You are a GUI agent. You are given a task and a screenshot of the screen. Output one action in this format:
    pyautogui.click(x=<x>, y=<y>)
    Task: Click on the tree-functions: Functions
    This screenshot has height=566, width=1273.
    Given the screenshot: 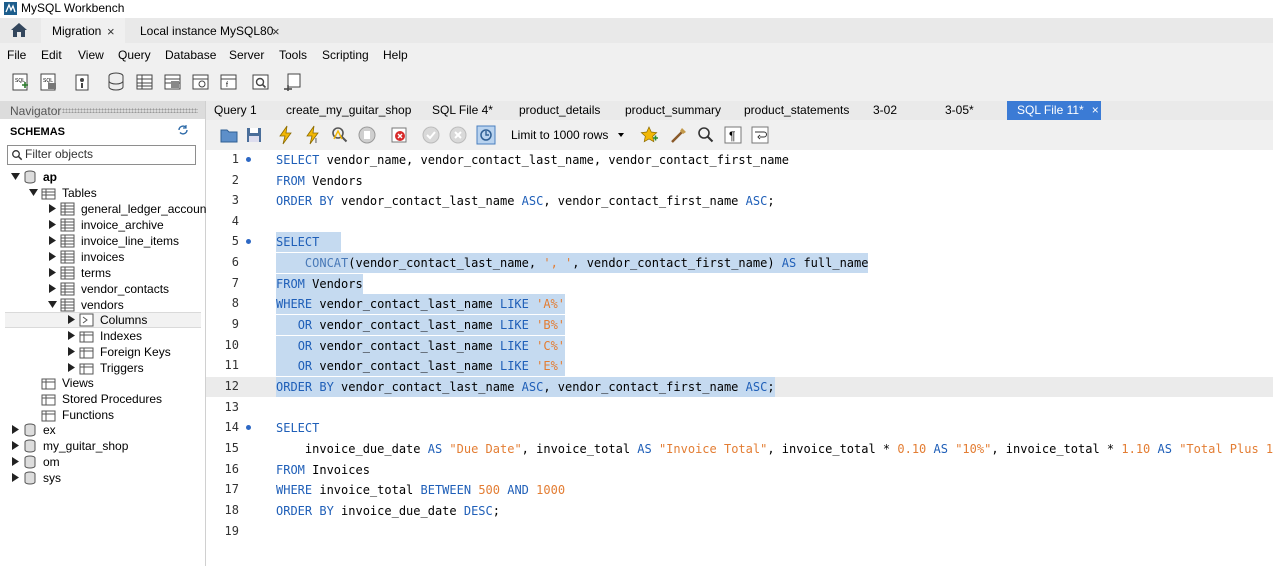 What is the action you would take?
    pyautogui.click(x=102, y=415)
    